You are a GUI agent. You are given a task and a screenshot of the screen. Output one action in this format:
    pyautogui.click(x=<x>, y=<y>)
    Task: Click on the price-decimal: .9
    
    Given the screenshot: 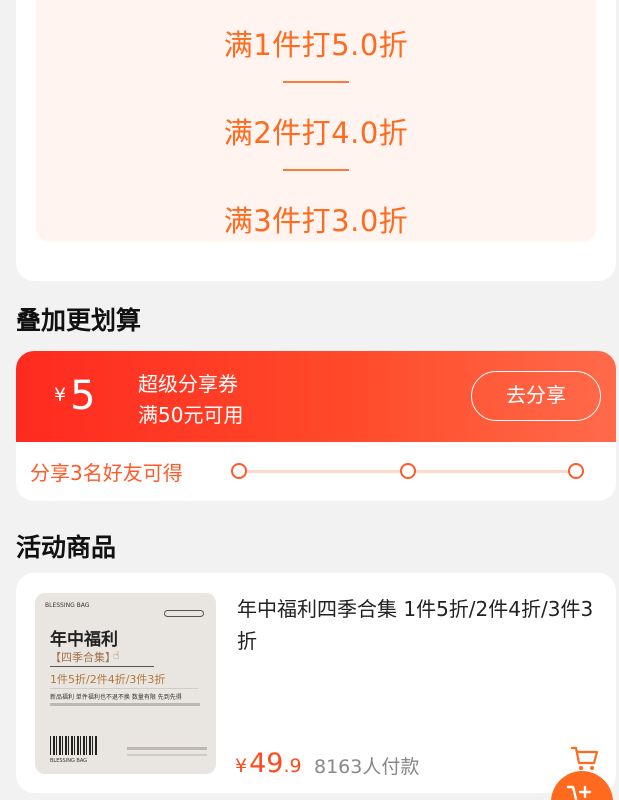 What is the action you would take?
    pyautogui.click(x=292, y=766)
    